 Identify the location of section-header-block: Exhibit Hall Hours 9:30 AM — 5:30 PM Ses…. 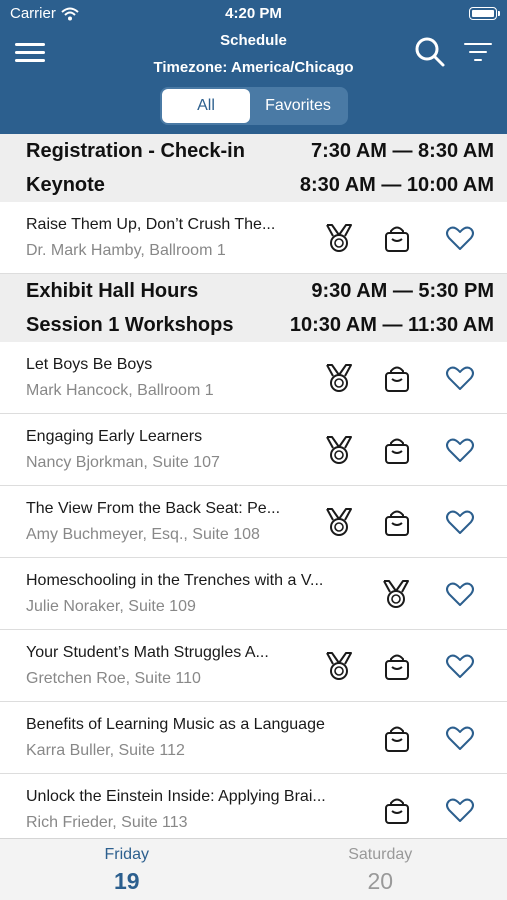
(253, 308).